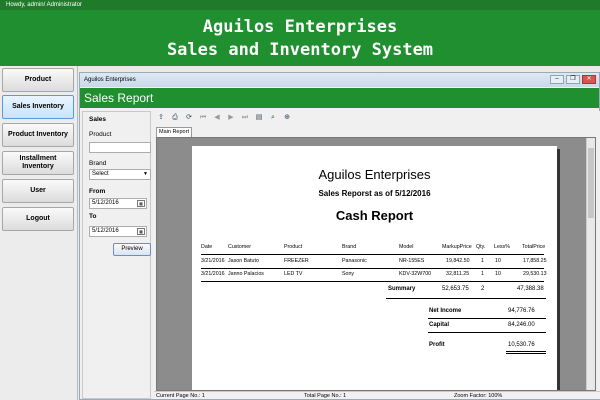 The width and height of the screenshot is (600, 400). Describe the element at coordinates (259, 118) in the screenshot. I see `goto-page-icon: ▤` at that location.